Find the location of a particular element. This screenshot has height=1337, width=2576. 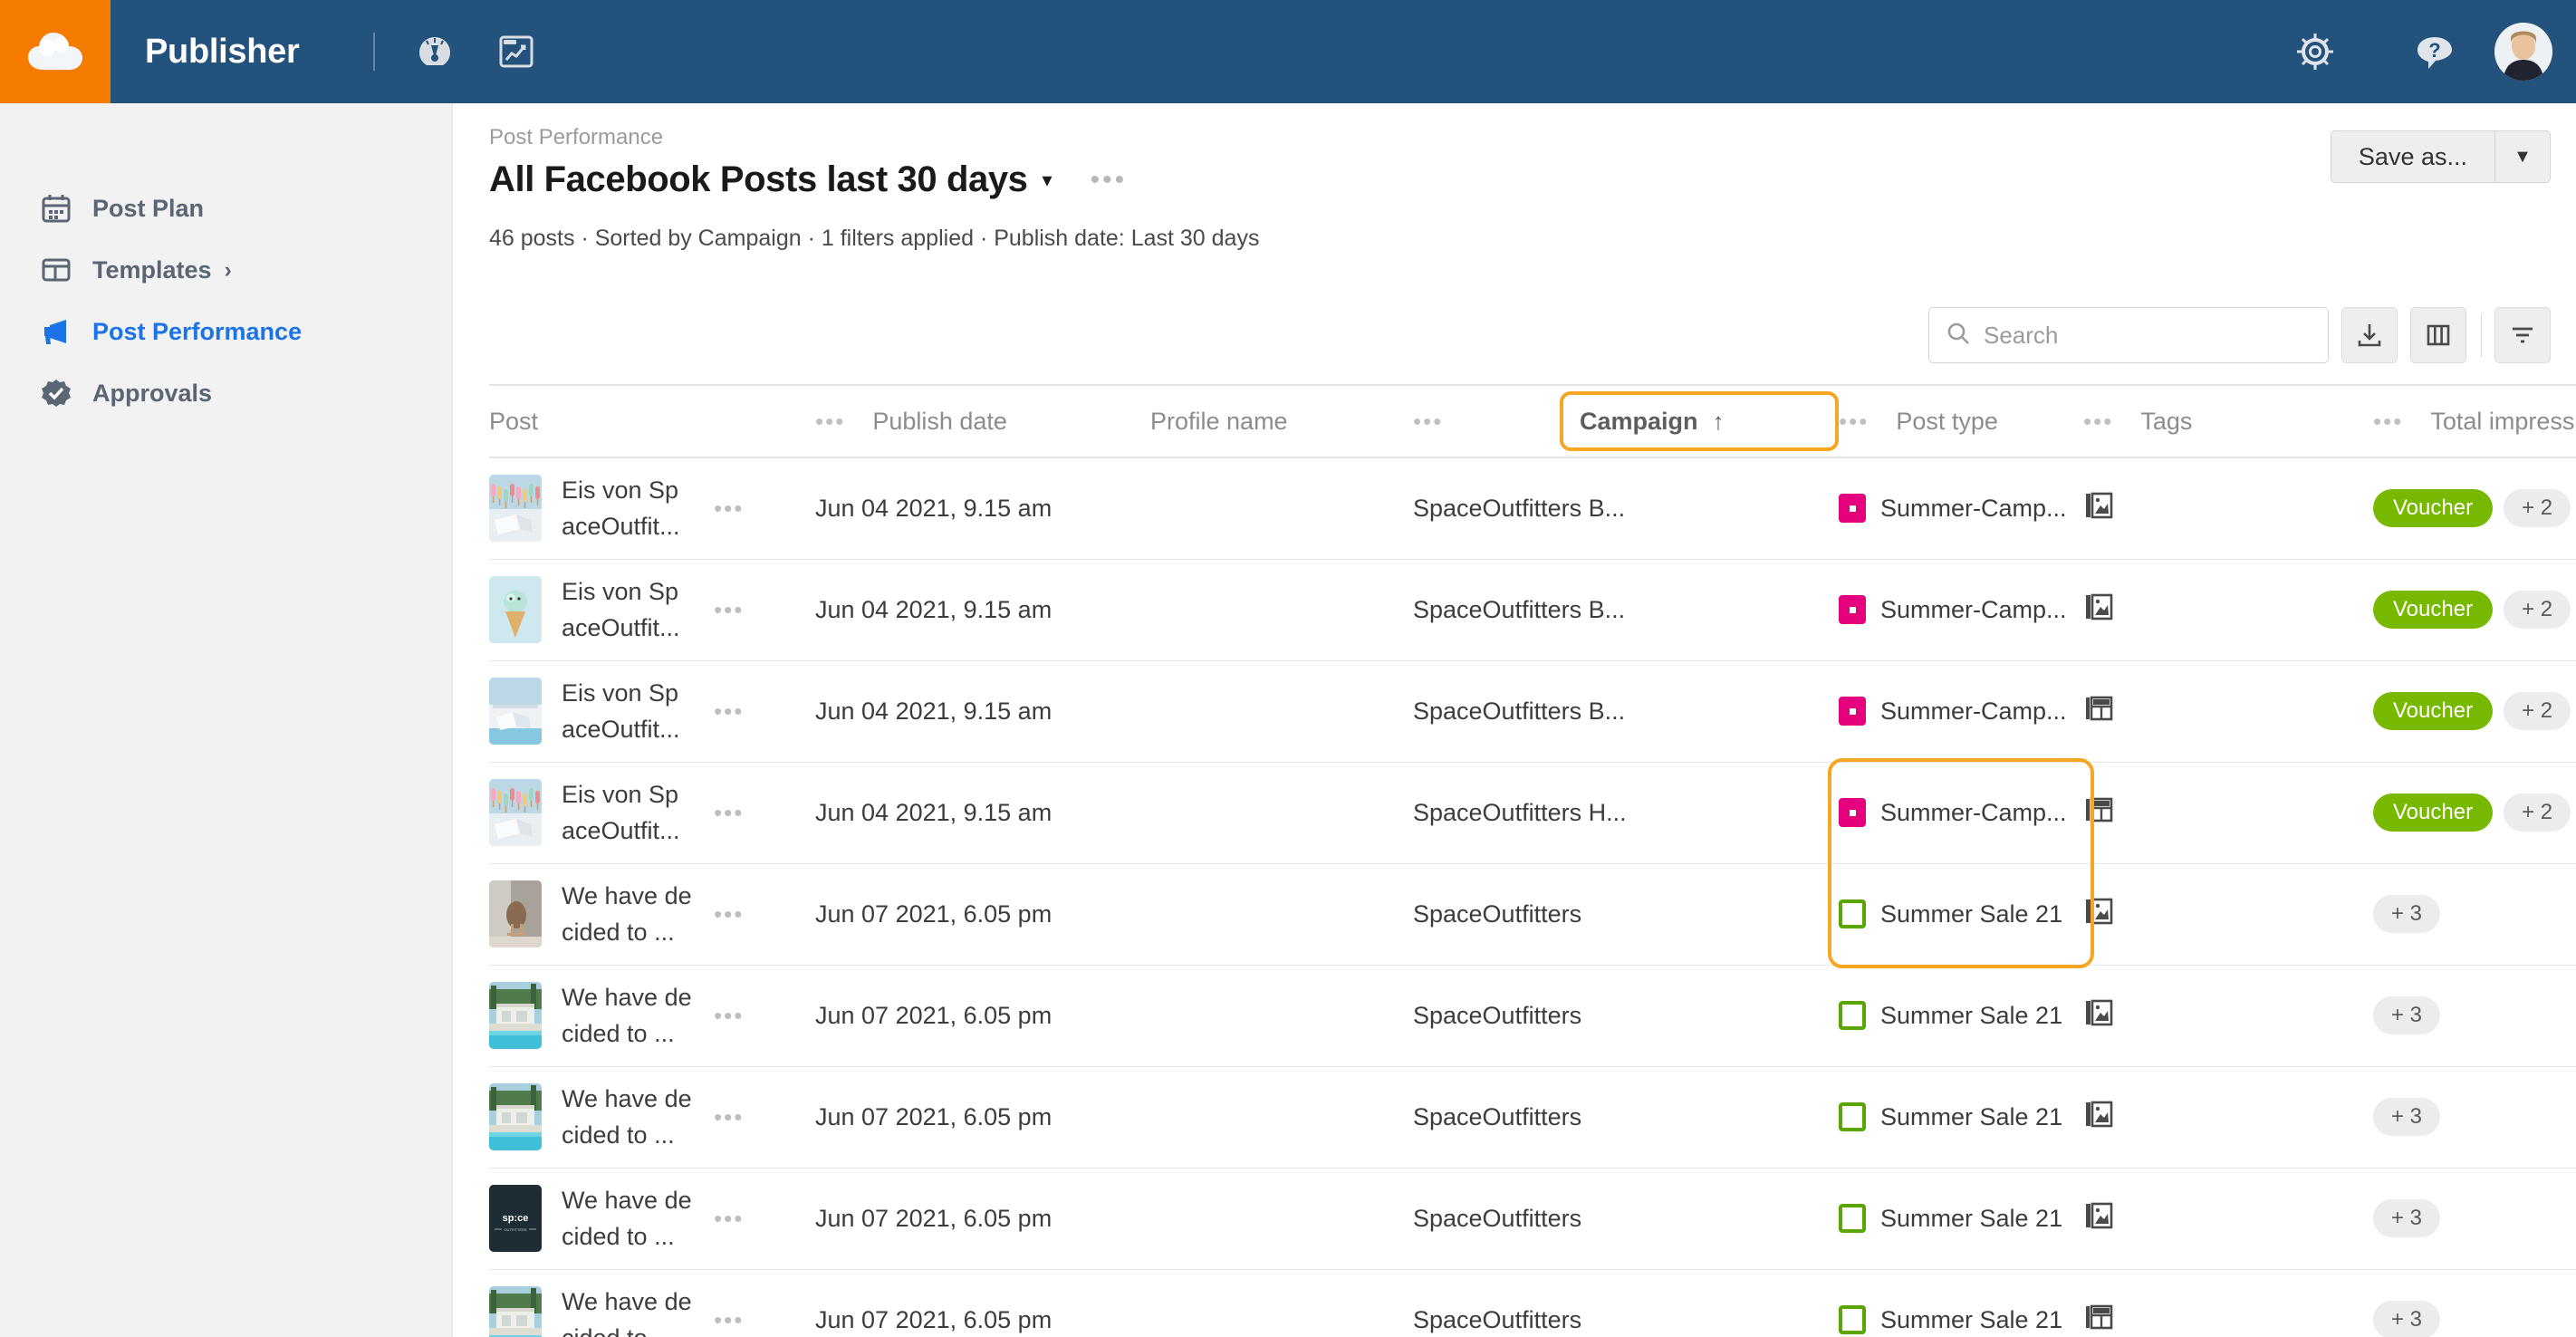

page-title: All Facebook Posts last 30 days is located at coordinates (758, 179).